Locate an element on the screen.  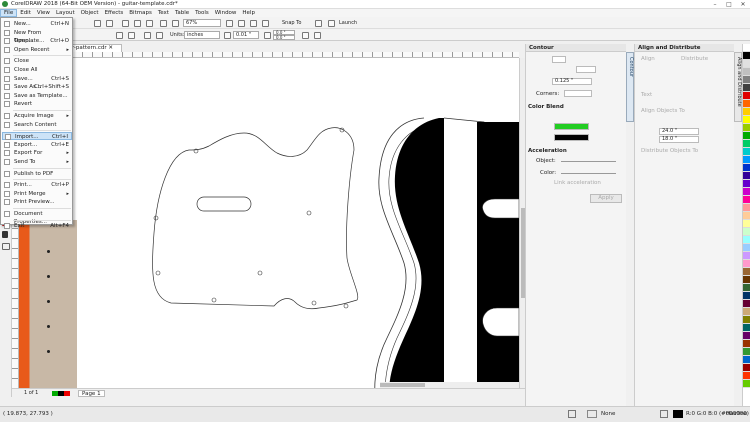
file-menu-item: Save As... Ctrl+Shift+S is located at coordinates (37, 87).